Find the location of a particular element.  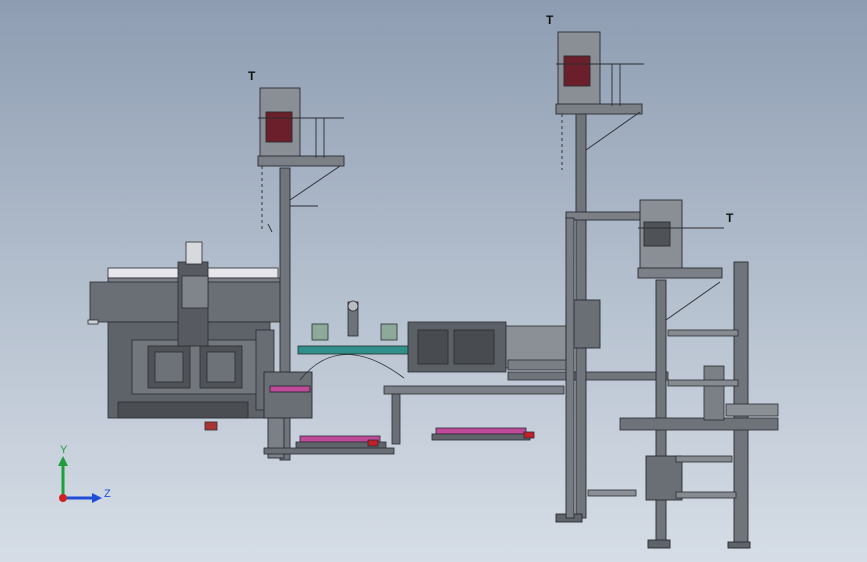

control-cabinet is located at coordinates (538, 351).